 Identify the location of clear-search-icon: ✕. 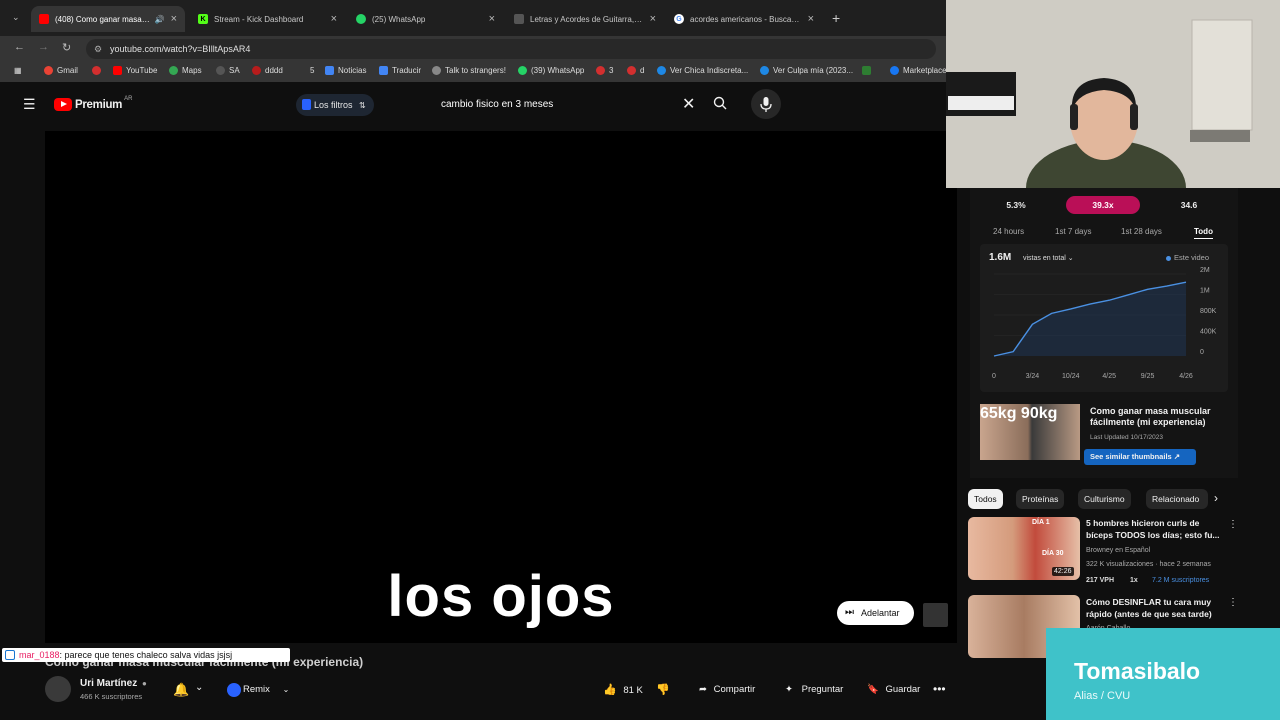
(688, 104).